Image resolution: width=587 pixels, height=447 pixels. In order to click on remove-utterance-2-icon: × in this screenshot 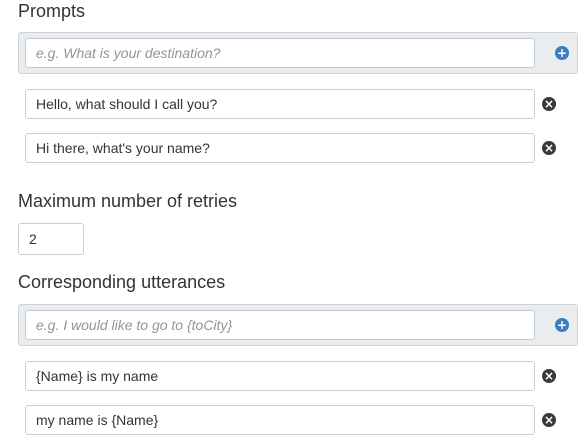, I will do `click(549, 420)`.